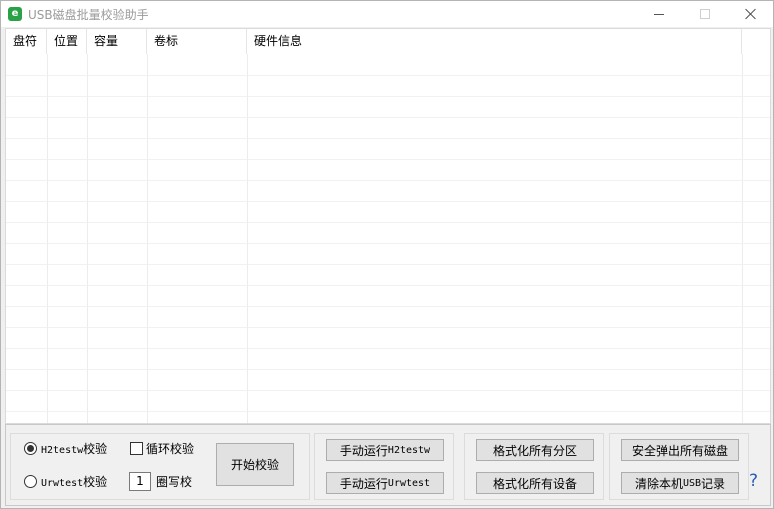  I want to click on eject-all-disks-button: 安全弹出所有磁盘, so click(680, 450).